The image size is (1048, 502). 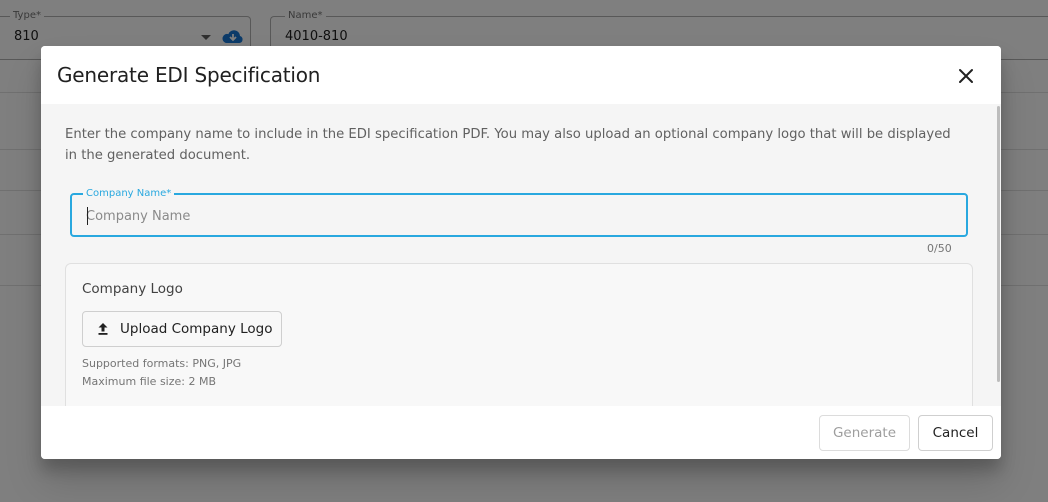 What do you see at coordinates (189, 75) in the screenshot?
I see `dialog-title: Generate EDI Specification` at bounding box center [189, 75].